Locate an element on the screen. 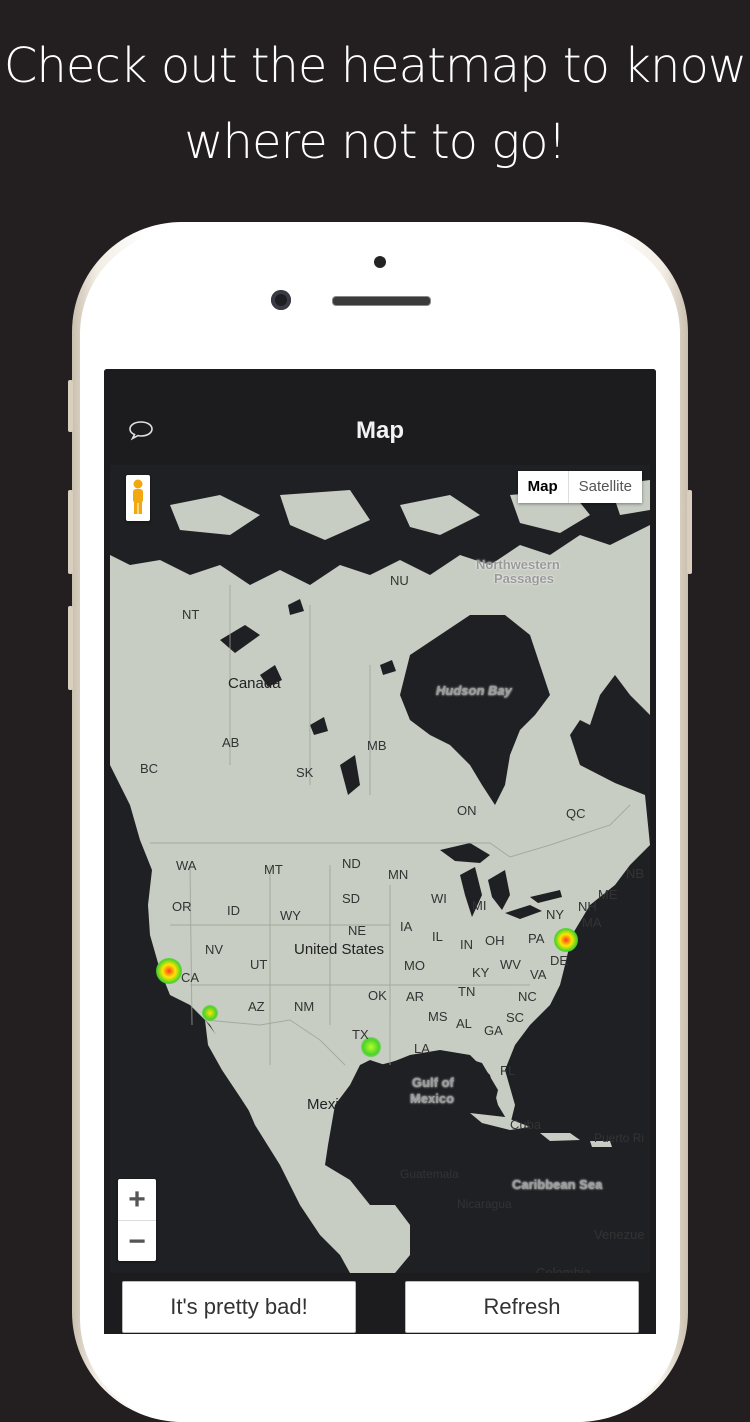 This screenshot has height=1422, width=750. refresh-button: Refresh is located at coordinates (522, 1307).